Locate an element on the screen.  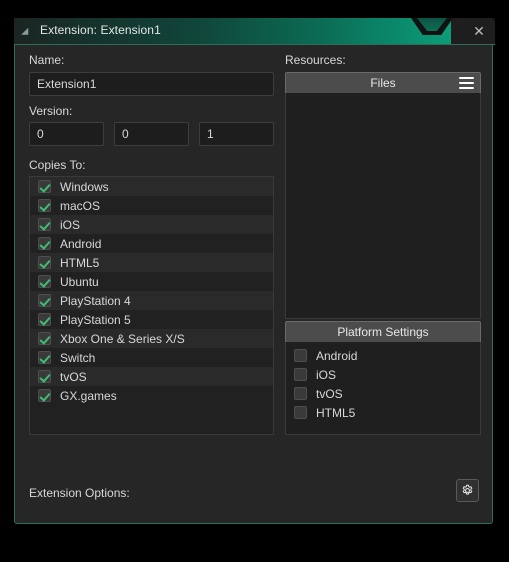
copies-to-item-row: PlayStation 4 is located at coordinates (151, 300).